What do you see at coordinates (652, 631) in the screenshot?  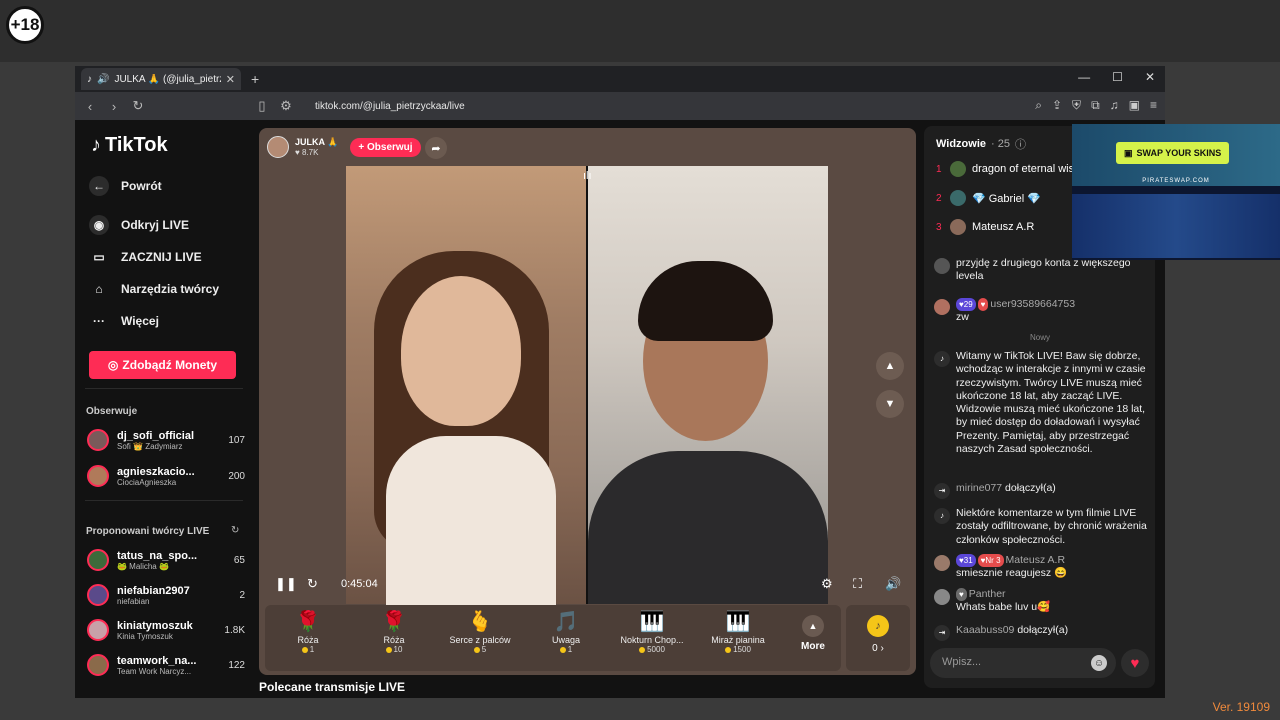 I see `gift-item: 🎹 Nokturn Chop... 5000` at bounding box center [652, 631].